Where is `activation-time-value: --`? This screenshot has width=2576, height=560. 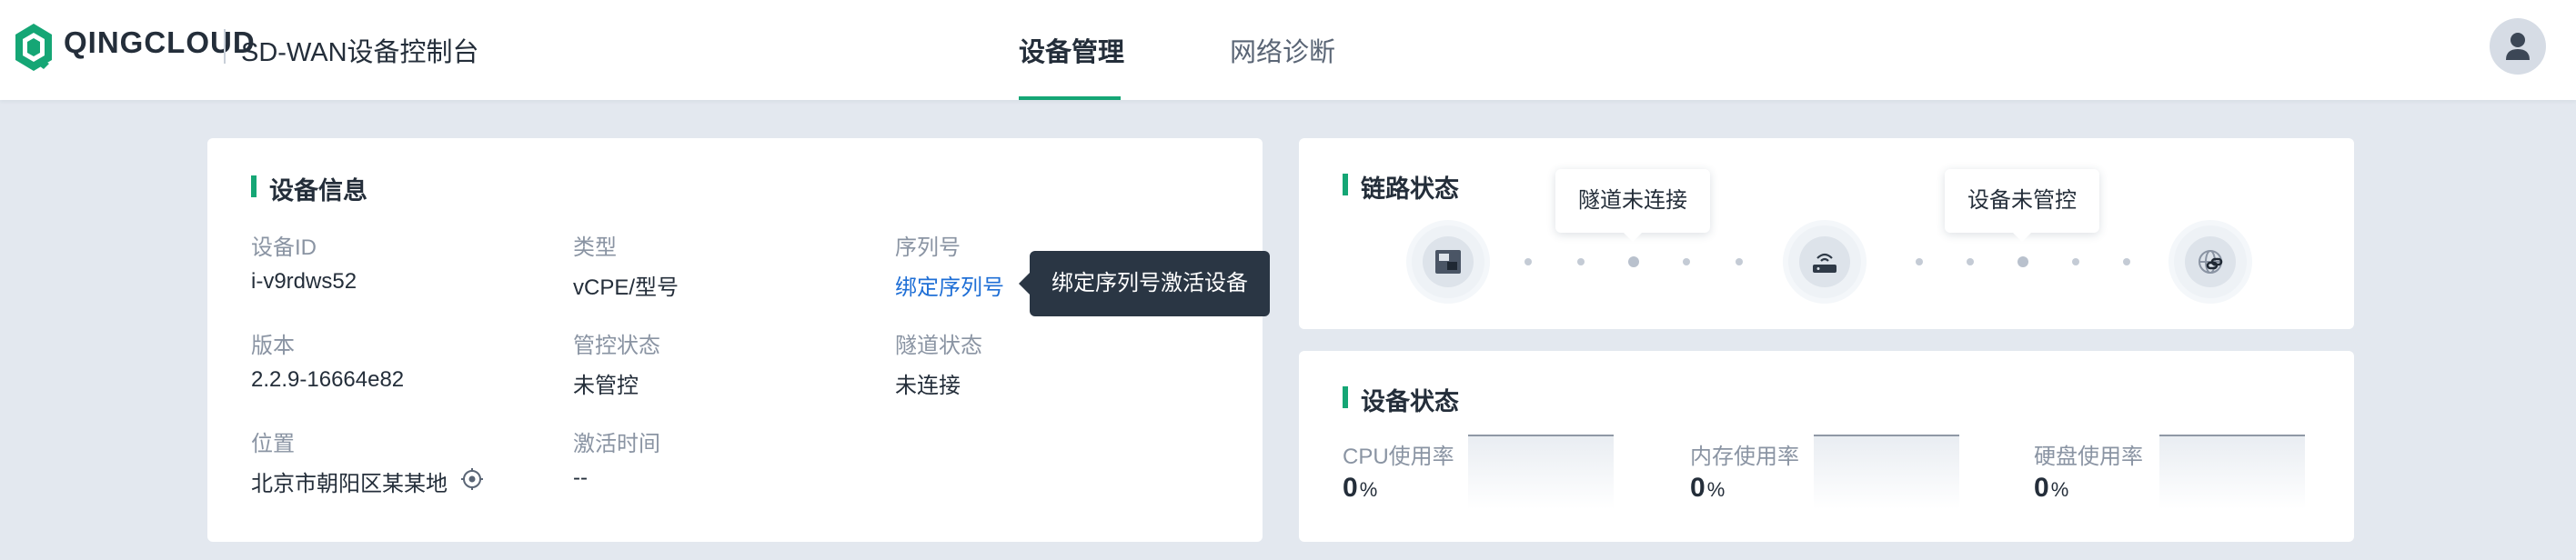
activation-time-value: -- is located at coordinates (580, 477).